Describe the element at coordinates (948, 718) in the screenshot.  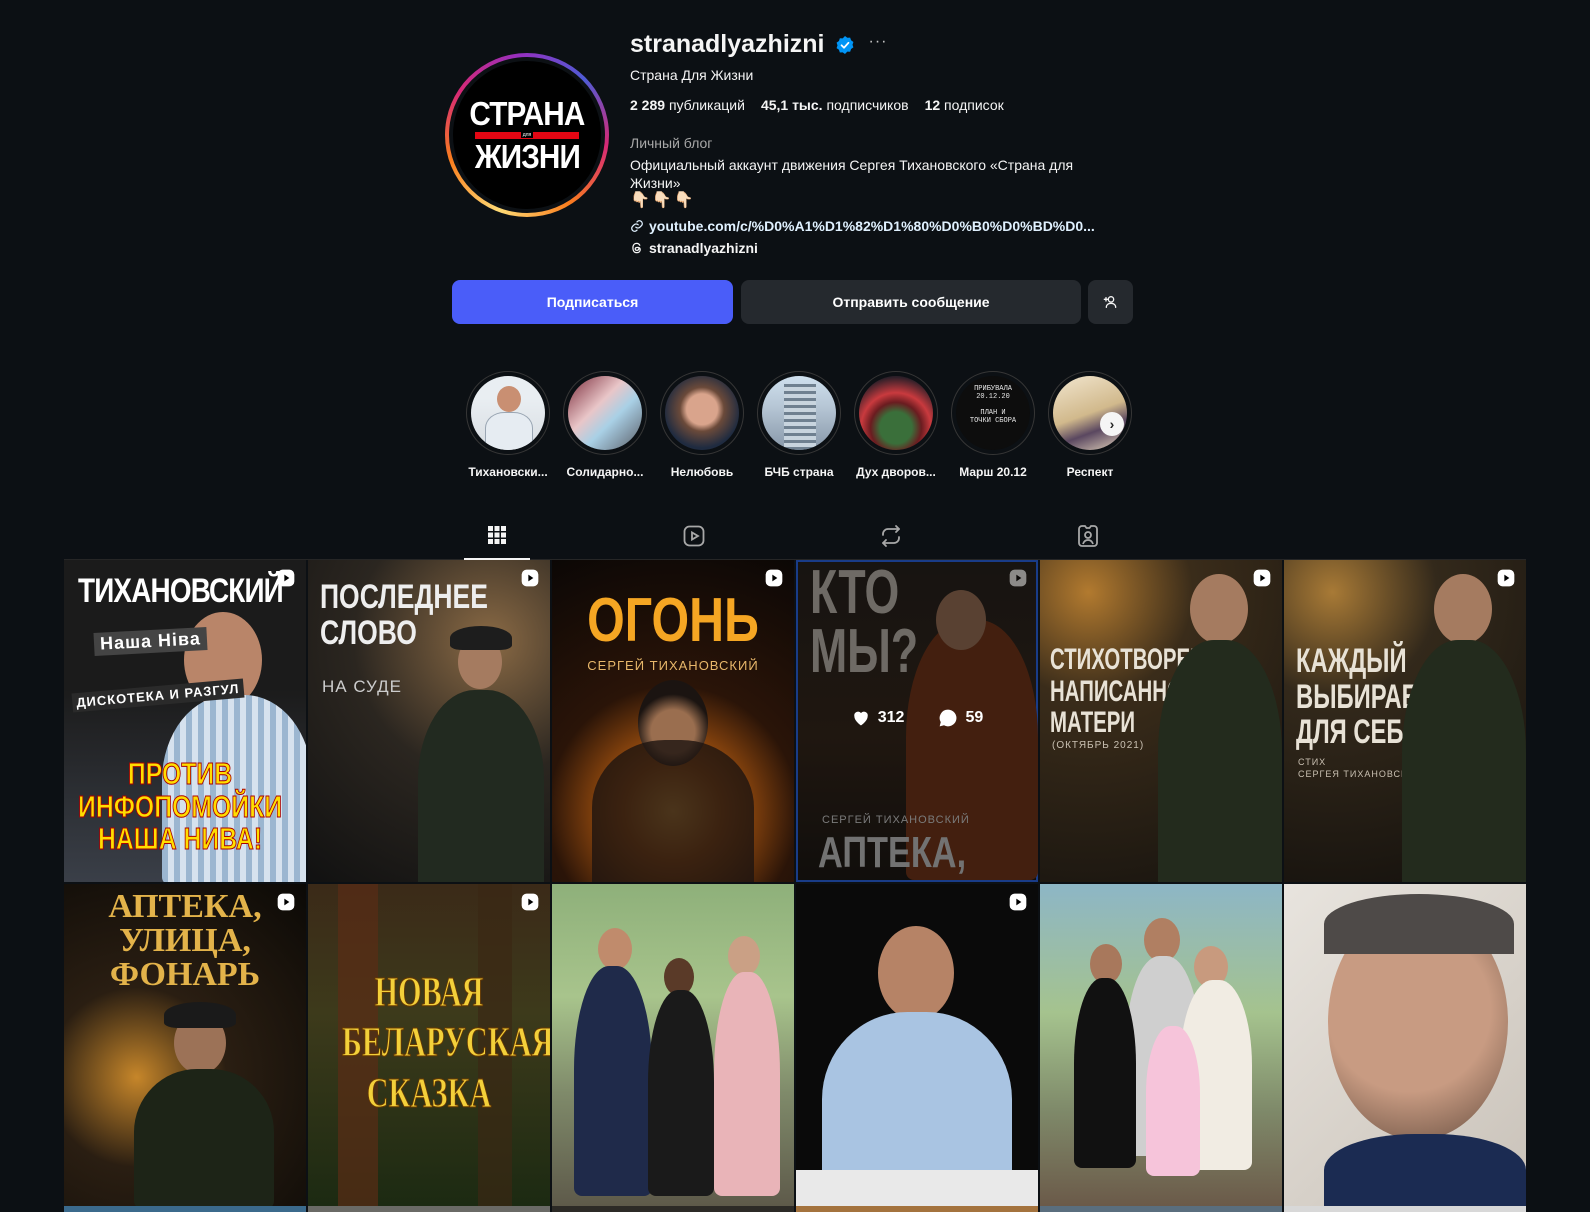
I see `comment-icon` at that location.